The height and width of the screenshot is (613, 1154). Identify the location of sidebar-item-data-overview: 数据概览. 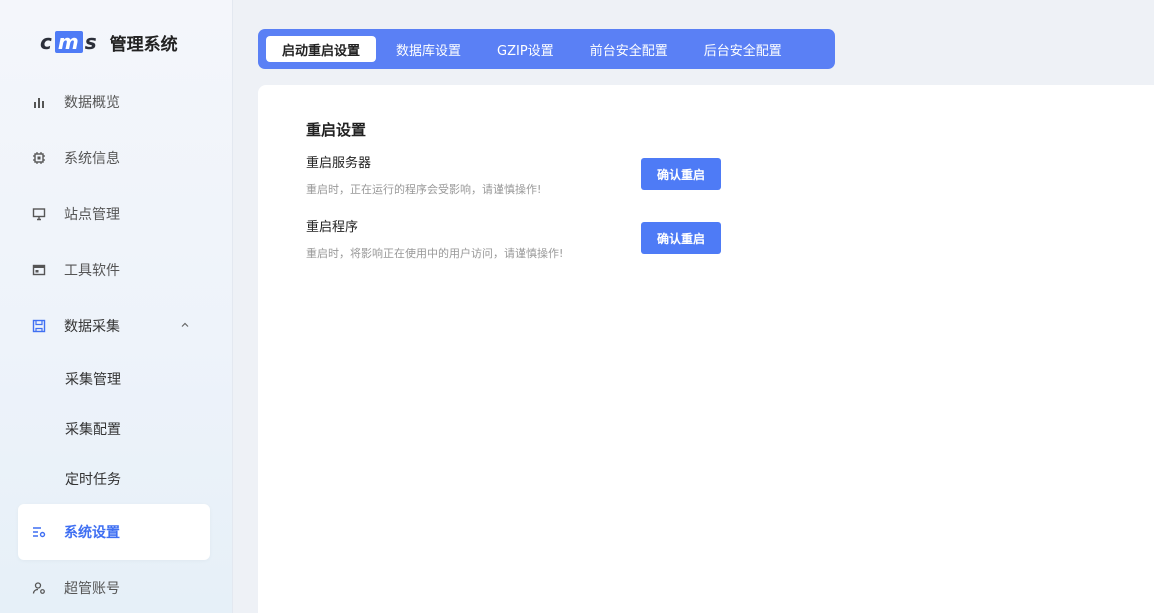
(114, 102).